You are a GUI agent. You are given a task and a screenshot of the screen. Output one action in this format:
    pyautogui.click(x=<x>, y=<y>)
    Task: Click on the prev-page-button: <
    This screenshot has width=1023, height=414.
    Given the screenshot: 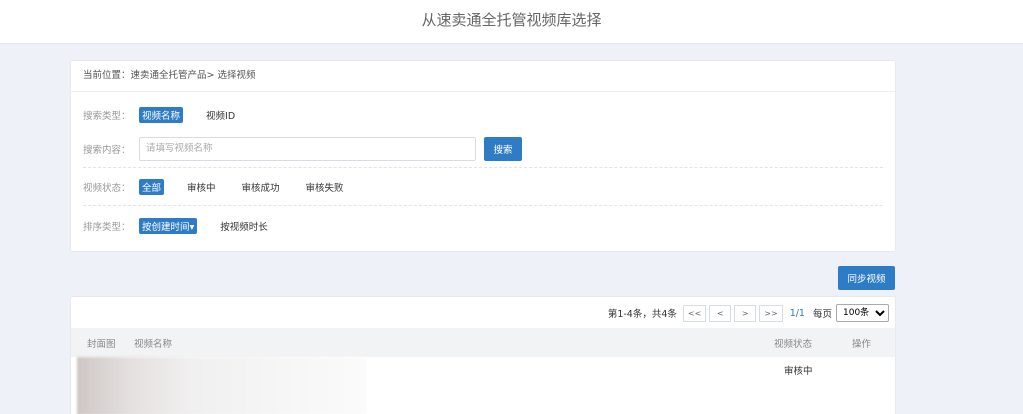 What is the action you would take?
    pyautogui.click(x=720, y=313)
    